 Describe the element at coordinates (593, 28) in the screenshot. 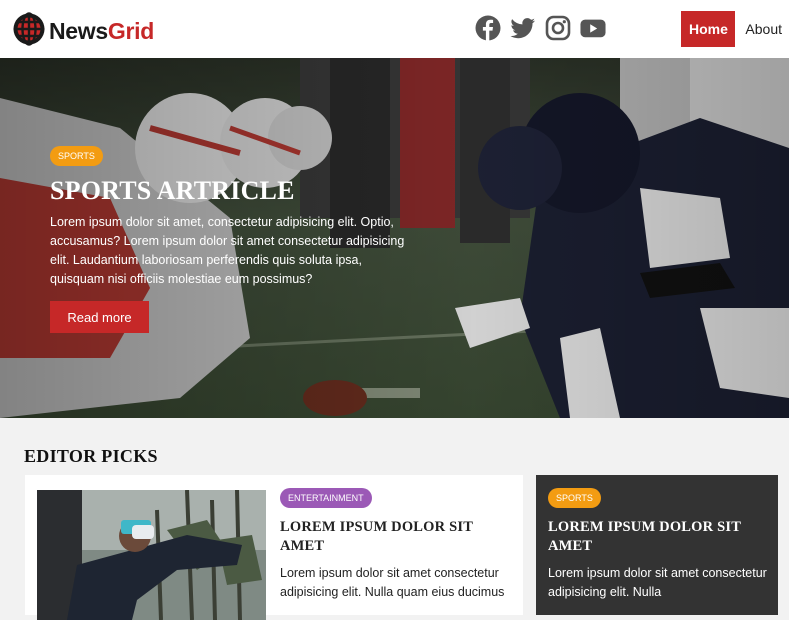

I see `youtube-icon` at that location.